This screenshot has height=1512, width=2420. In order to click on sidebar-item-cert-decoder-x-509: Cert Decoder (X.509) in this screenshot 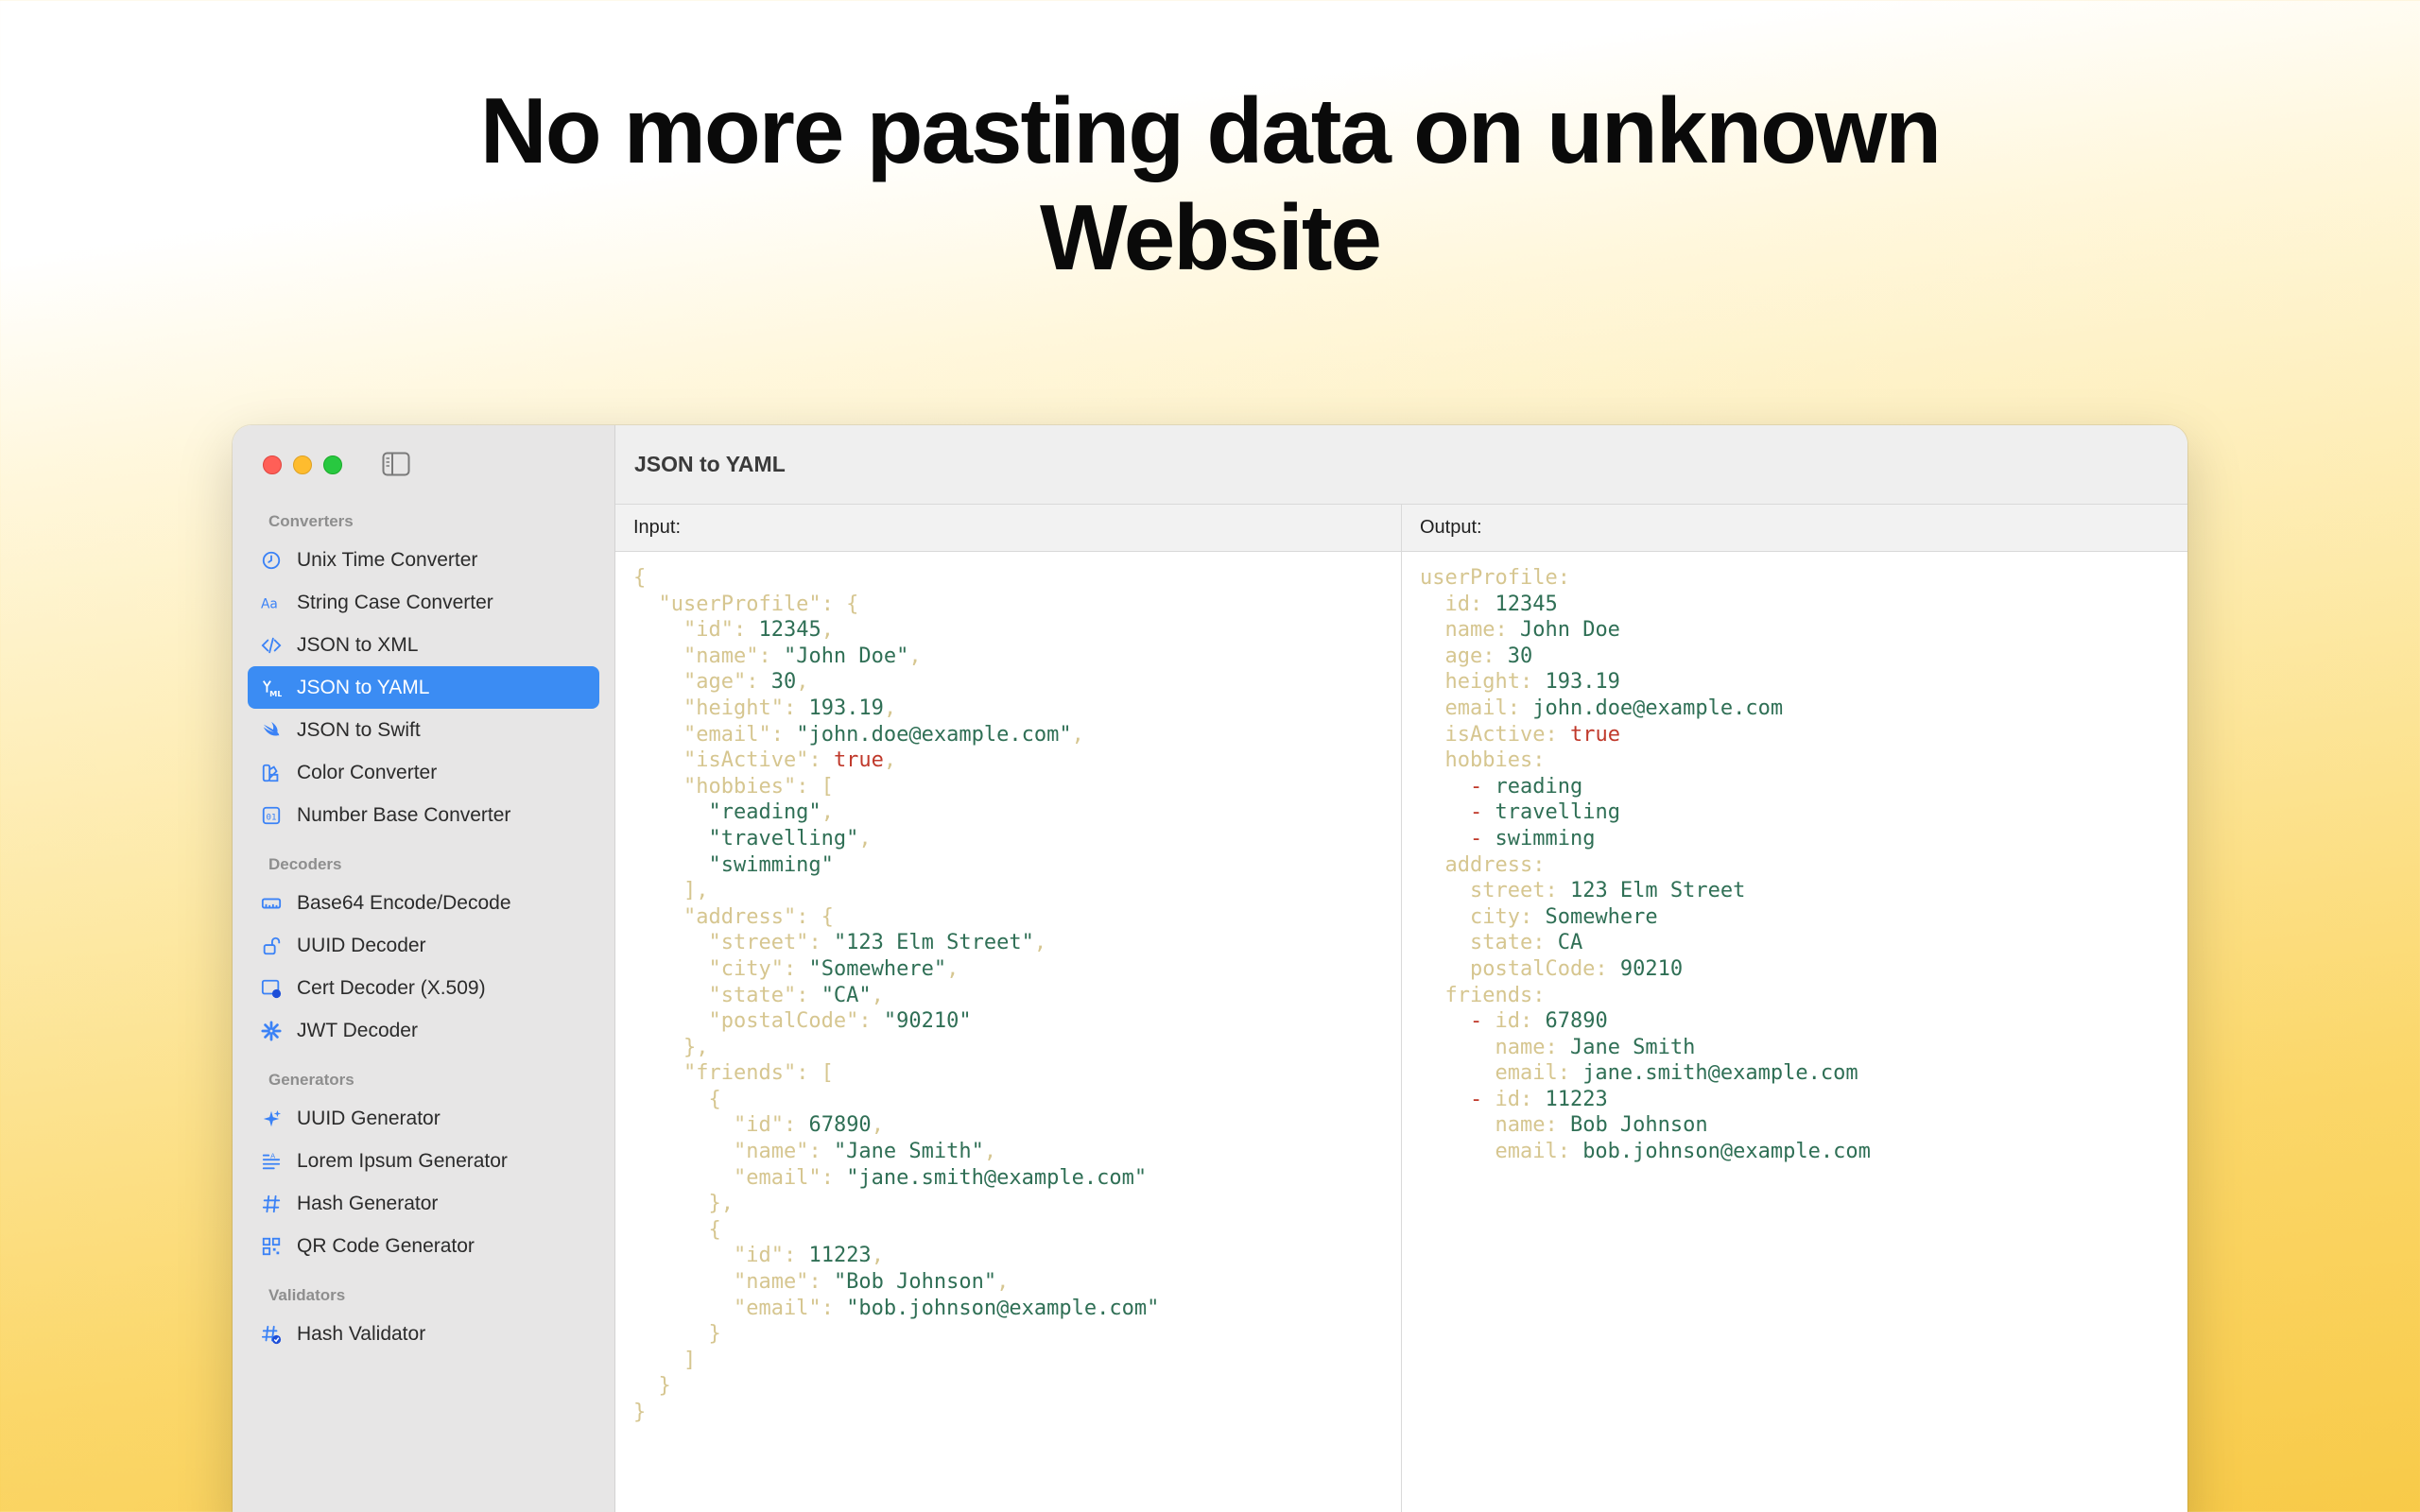, I will do `click(423, 988)`.